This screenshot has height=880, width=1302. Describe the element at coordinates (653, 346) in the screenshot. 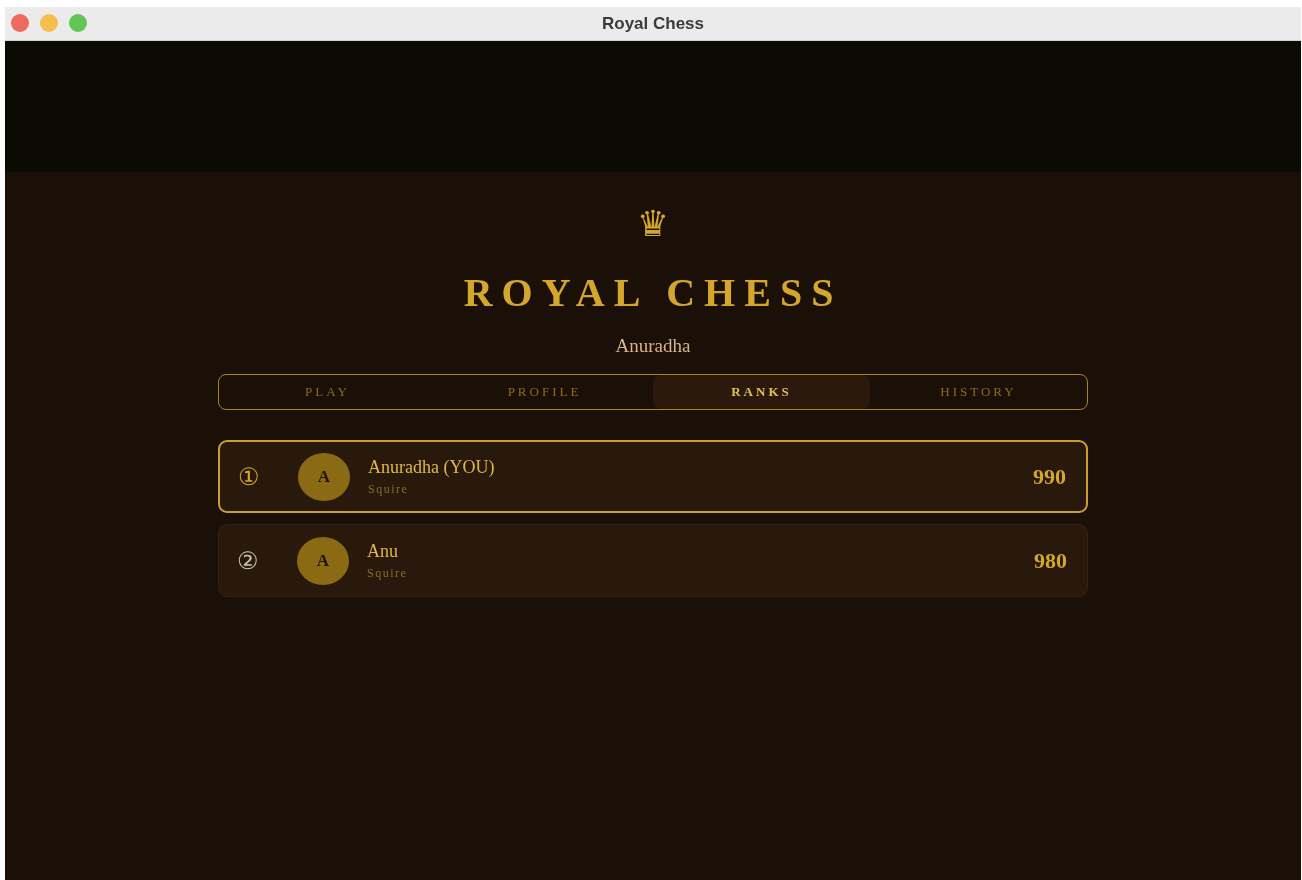

I see `player-name: Anuradha` at that location.